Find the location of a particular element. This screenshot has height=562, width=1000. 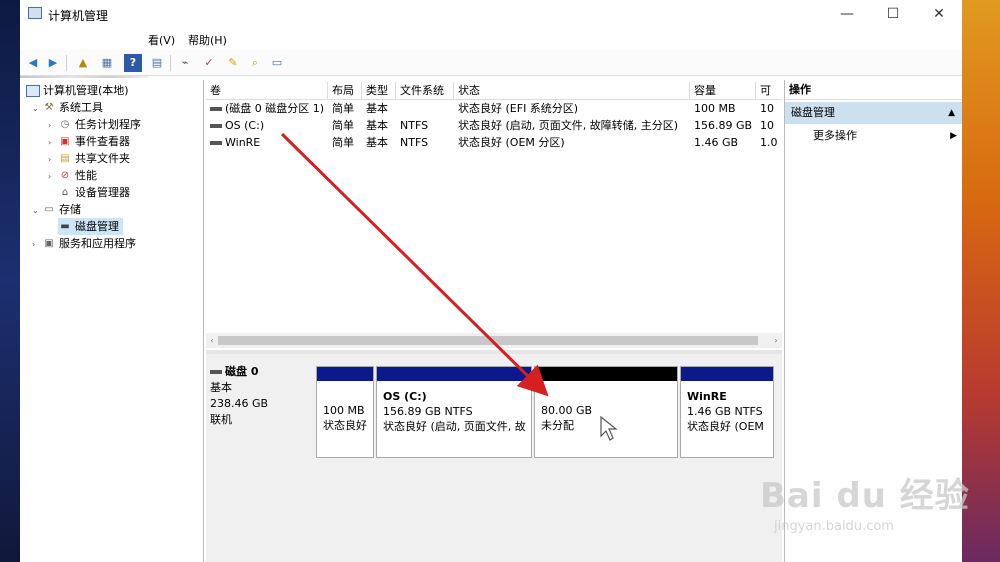

tree-item-system-tools: ⌄ ⚒ 系统工具 is located at coordinates (67, 107).